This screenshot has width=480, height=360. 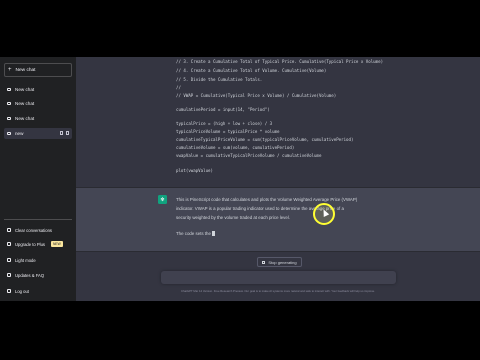 I want to click on clear-conversations-button: Clear conversations, so click(x=38, y=230).